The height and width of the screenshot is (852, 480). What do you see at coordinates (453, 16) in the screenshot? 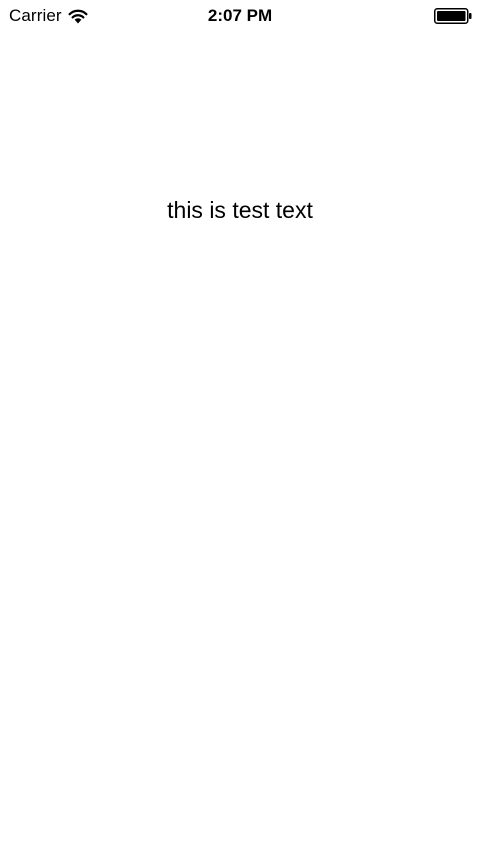
I see `battery-full-icon` at bounding box center [453, 16].